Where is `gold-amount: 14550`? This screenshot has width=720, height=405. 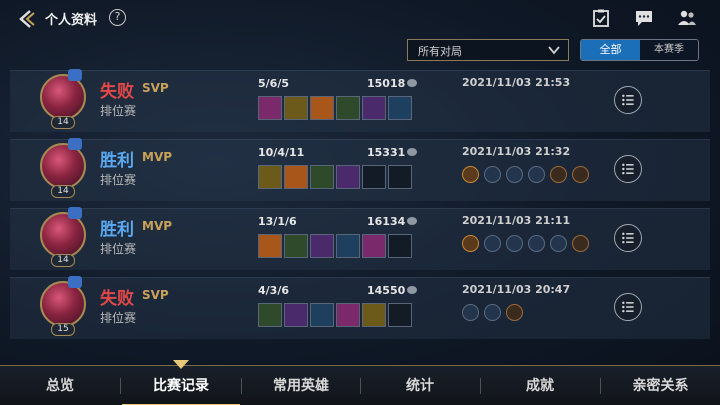 gold-amount: 14550 is located at coordinates (386, 290).